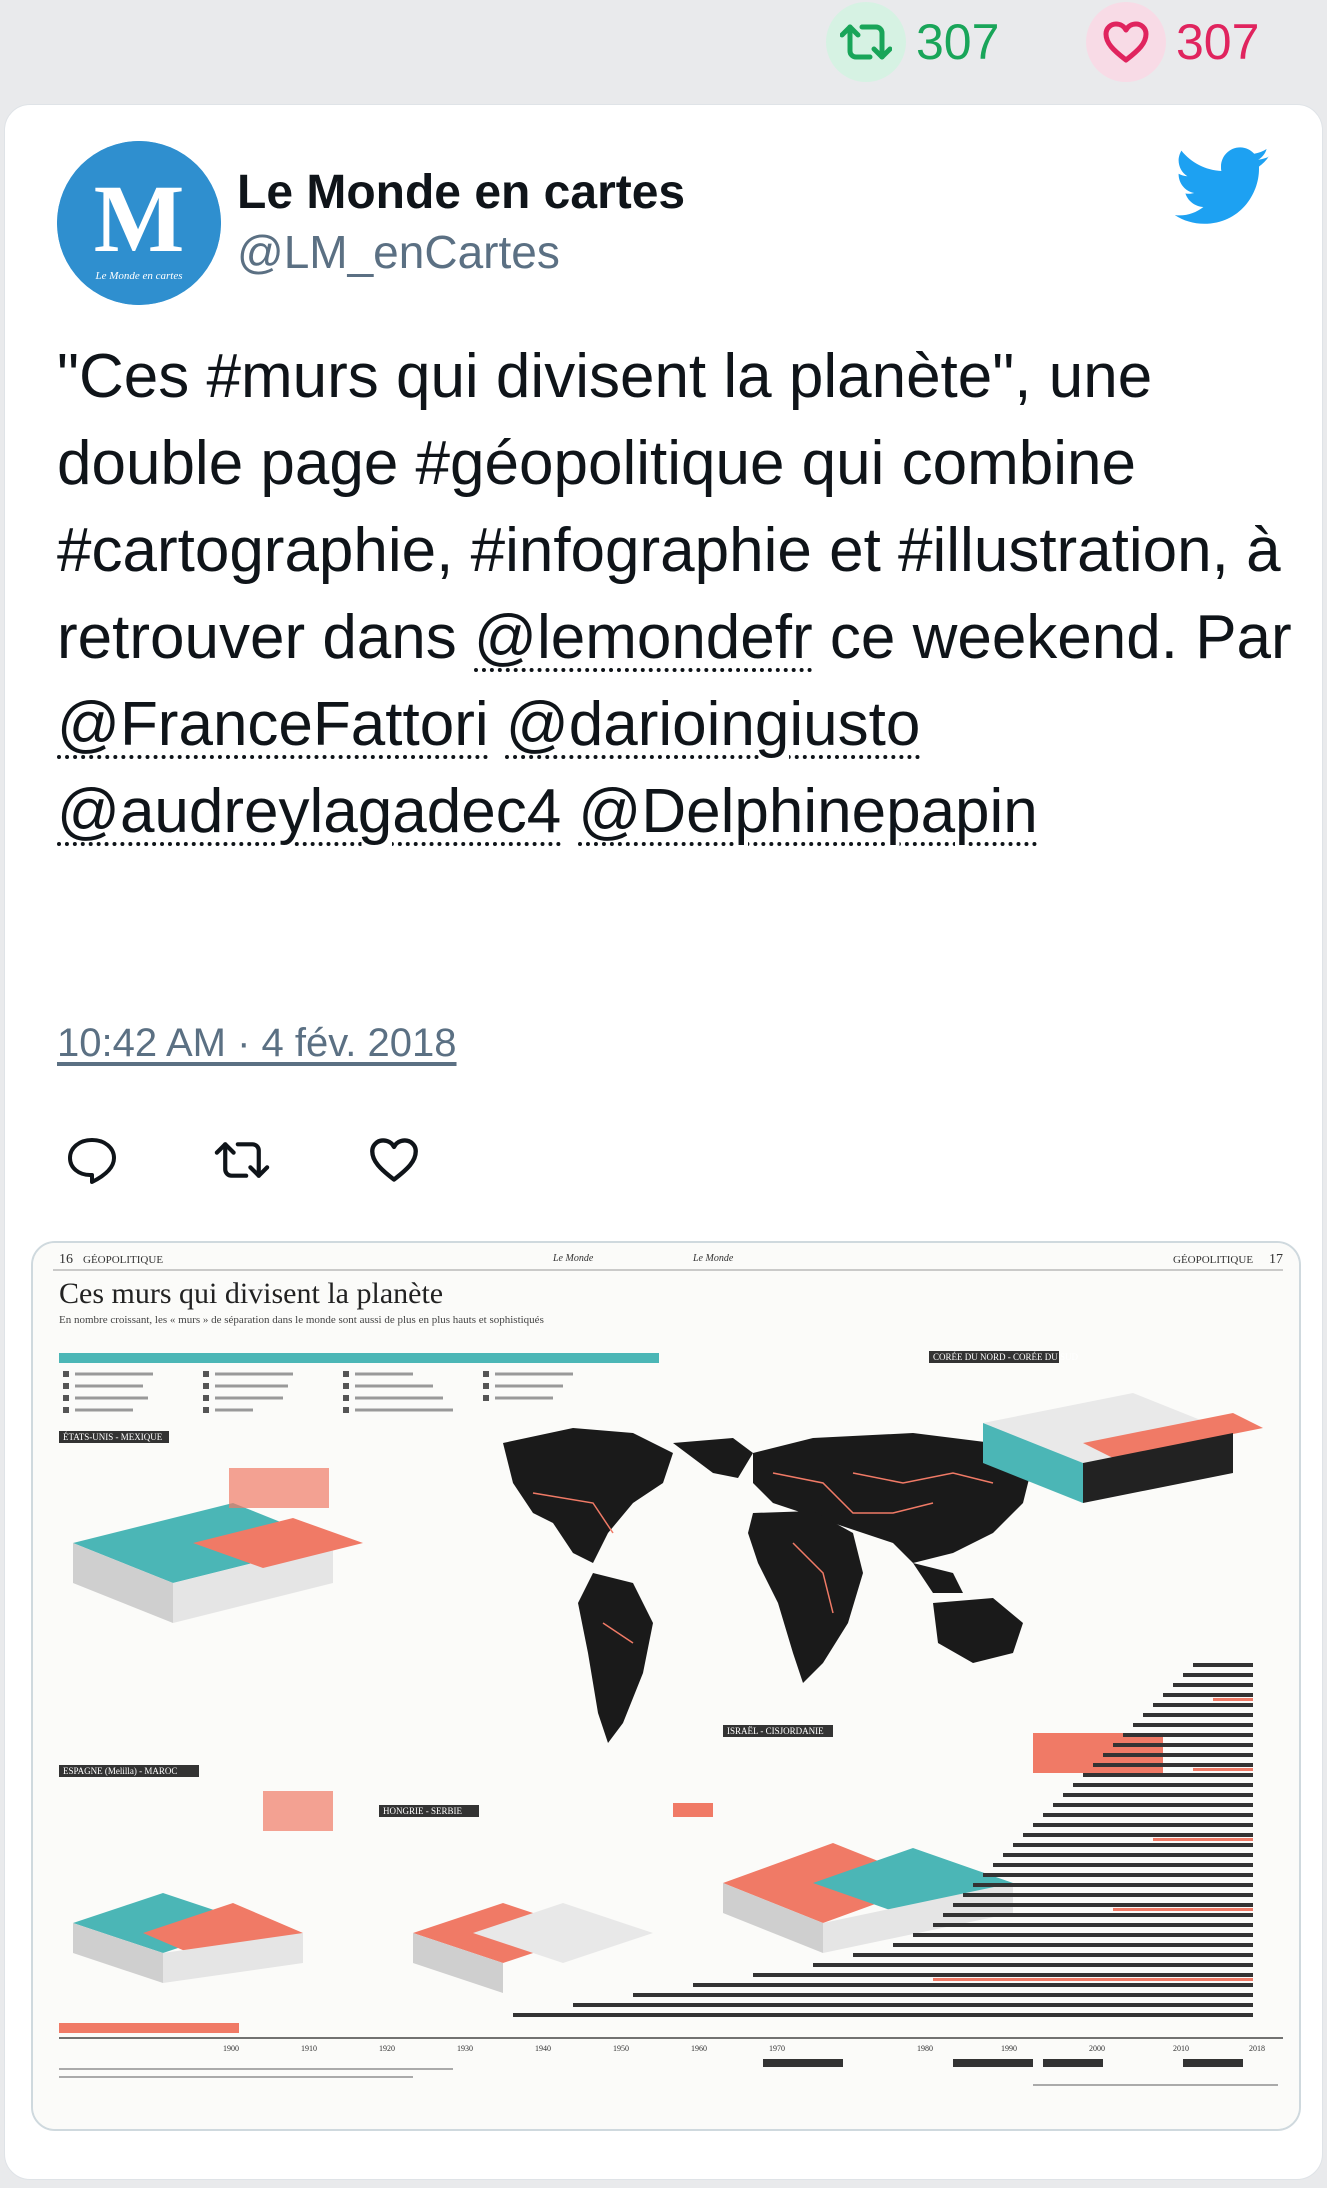 The image size is (1327, 2188). What do you see at coordinates (123, 1260) in the screenshot?
I see `media-section-left: GÉOPOLITIQUE` at bounding box center [123, 1260].